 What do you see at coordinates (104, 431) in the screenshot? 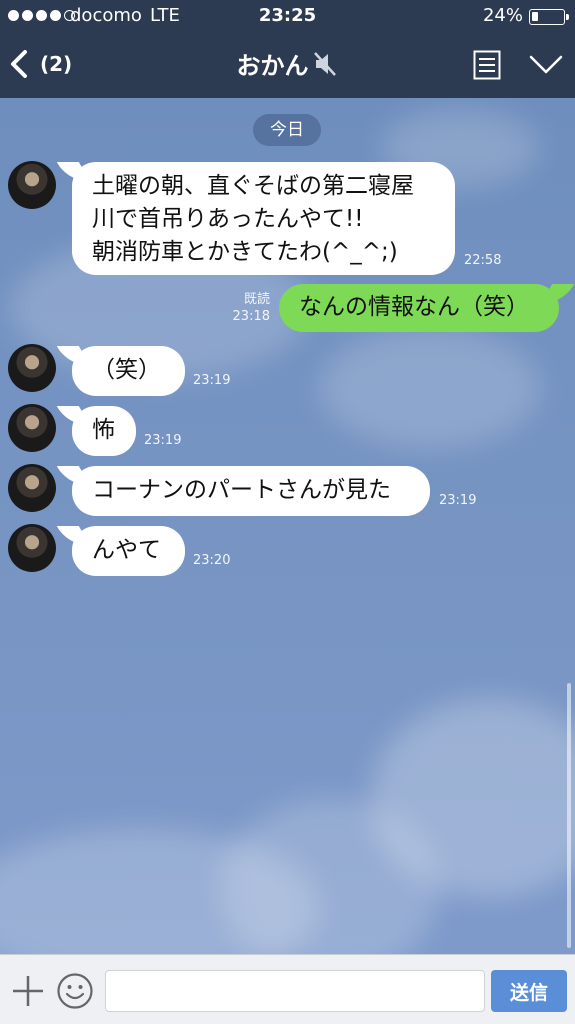
I see `message-bubble-incoming: 怖` at bounding box center [104, 431].